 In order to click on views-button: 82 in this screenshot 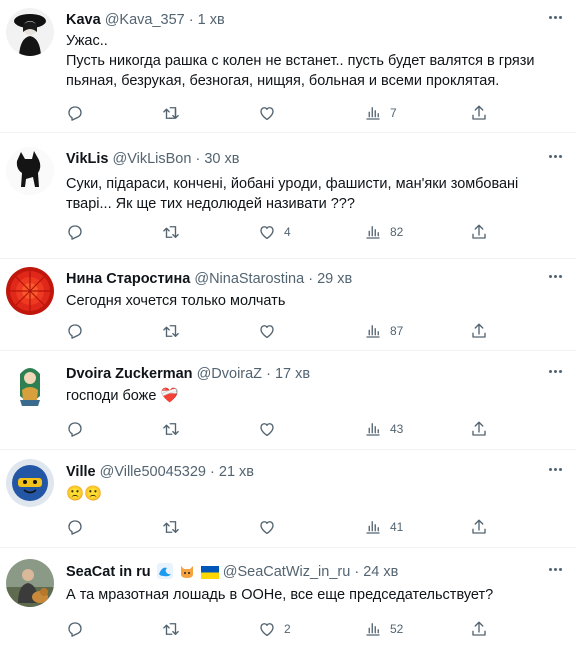, I will do `click(383, 232)`.